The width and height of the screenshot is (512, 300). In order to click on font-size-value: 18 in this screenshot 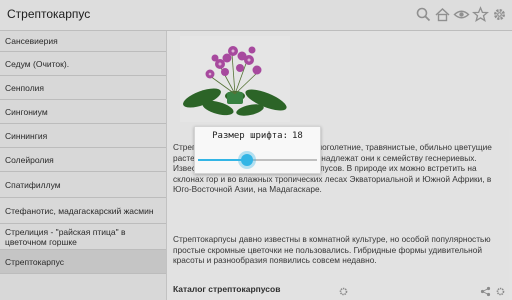, I will do `click(297, 136)`.